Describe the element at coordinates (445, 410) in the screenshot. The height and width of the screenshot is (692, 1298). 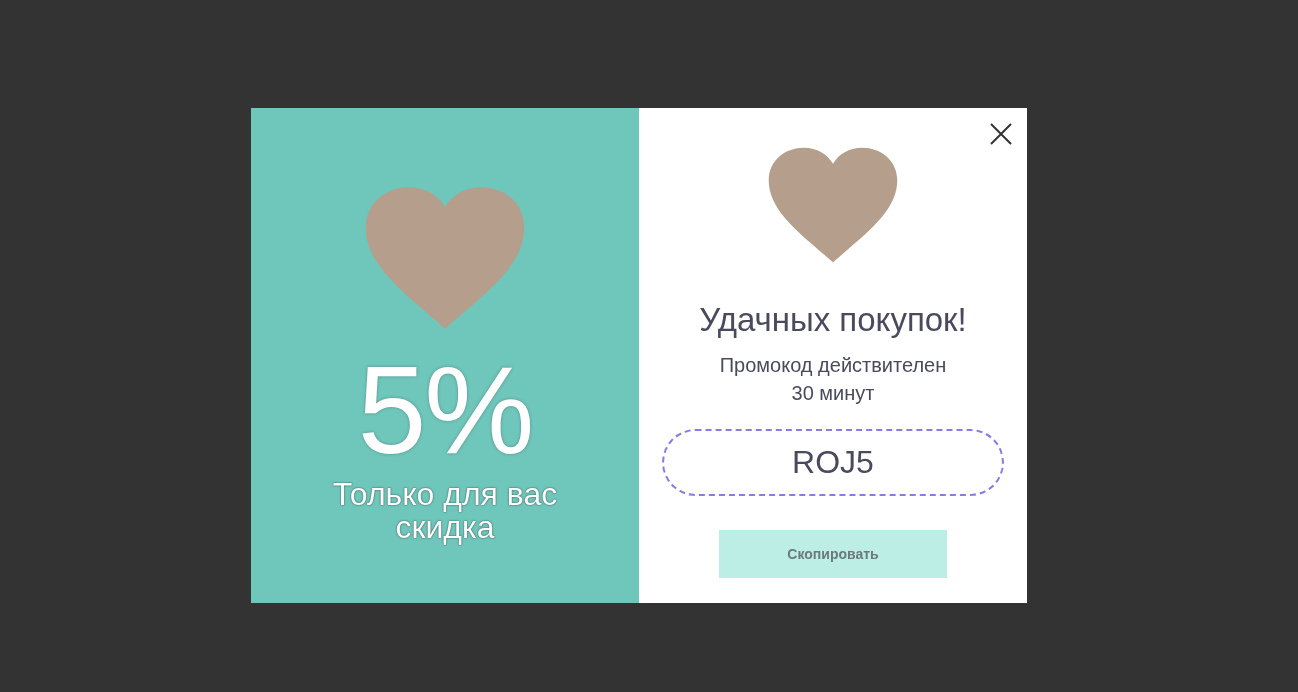
I see `discount-value: 5%` at that location.